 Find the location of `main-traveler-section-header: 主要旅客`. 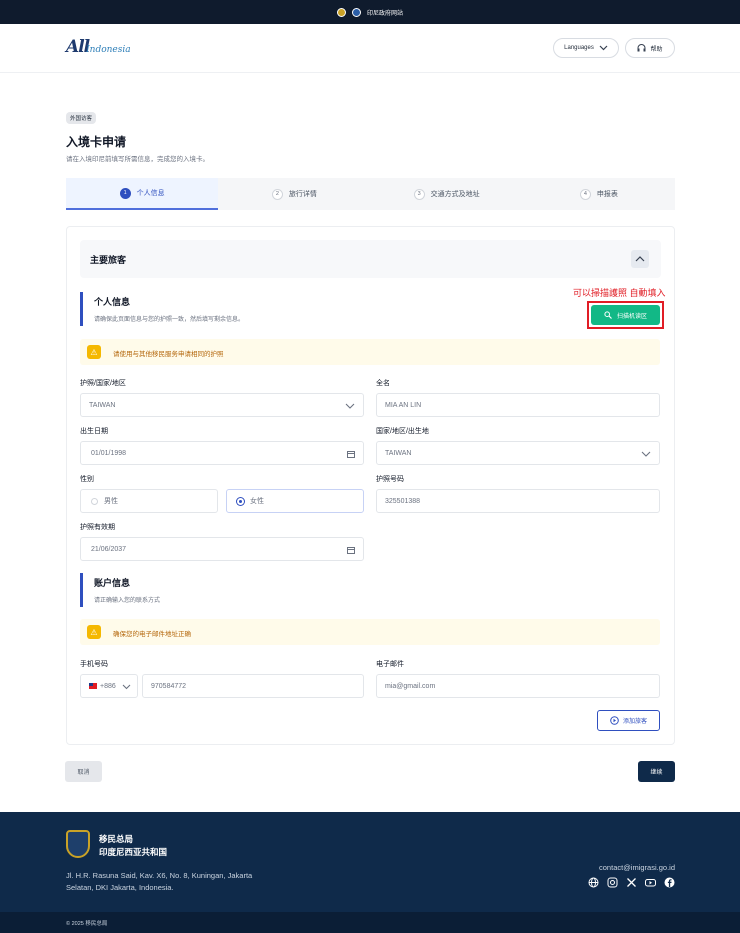

main-traveler-section-header: 主要旅客 is located at coordinates (370, 259).